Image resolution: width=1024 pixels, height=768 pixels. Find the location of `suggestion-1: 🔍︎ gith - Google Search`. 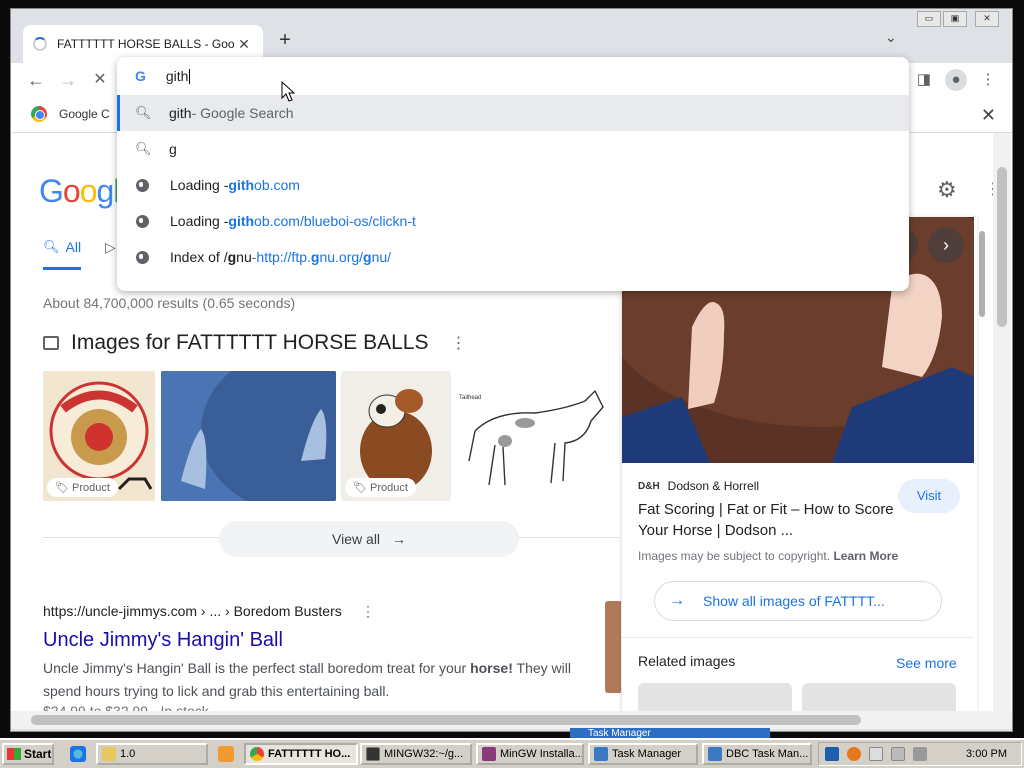

suggestion-1: 🔍︎ gith - Google Search is located at coordinates (513, 113).